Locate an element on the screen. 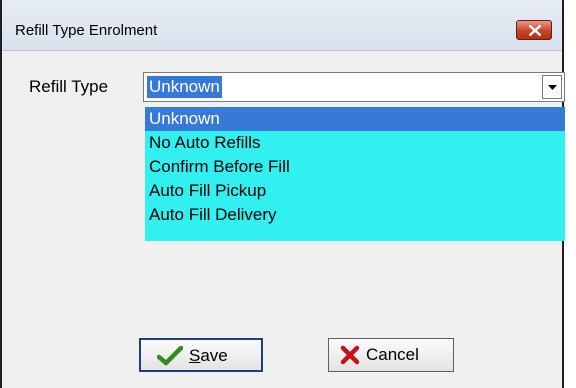 The height and width of the screenshot is (388, 576). option-confirm-before-fill: Confirm Before Fill is located at coordinates (355, 167).